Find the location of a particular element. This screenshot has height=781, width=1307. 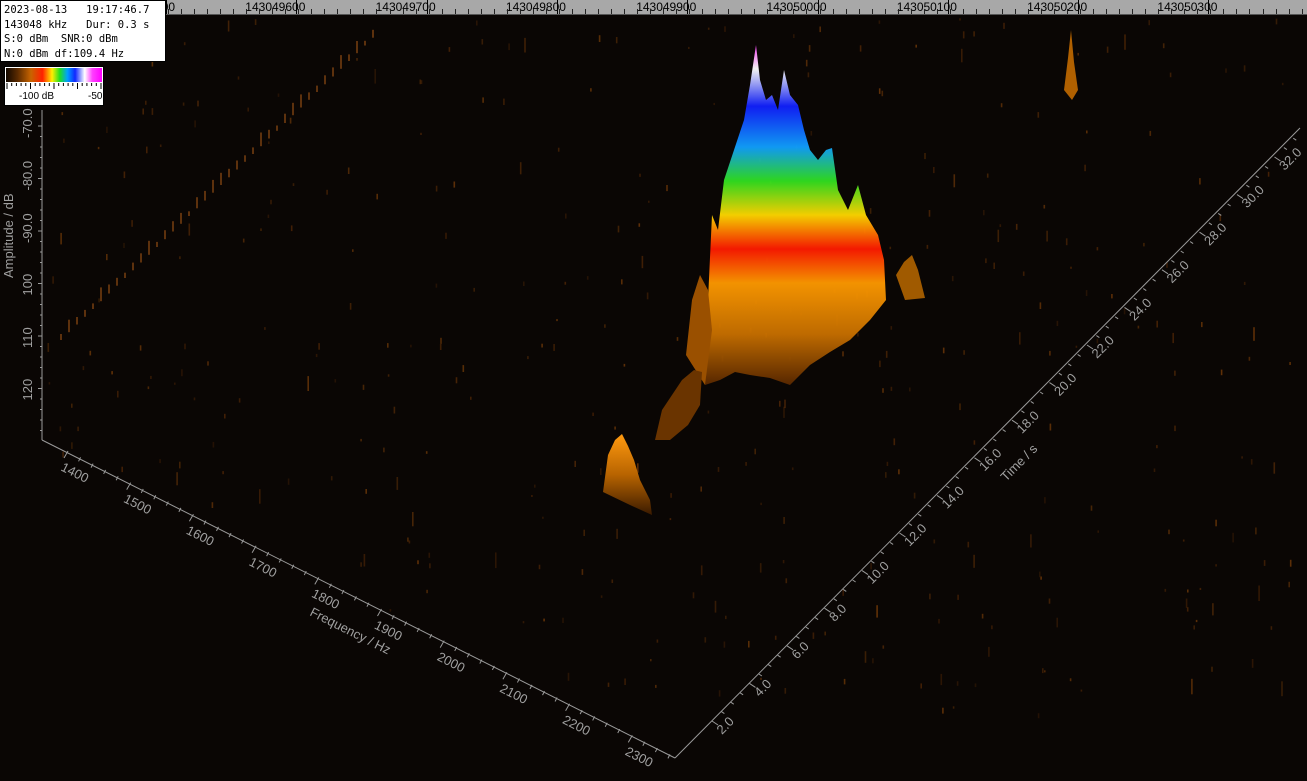

colorbar-max-label: -50 is located at coordinates (95, 96).